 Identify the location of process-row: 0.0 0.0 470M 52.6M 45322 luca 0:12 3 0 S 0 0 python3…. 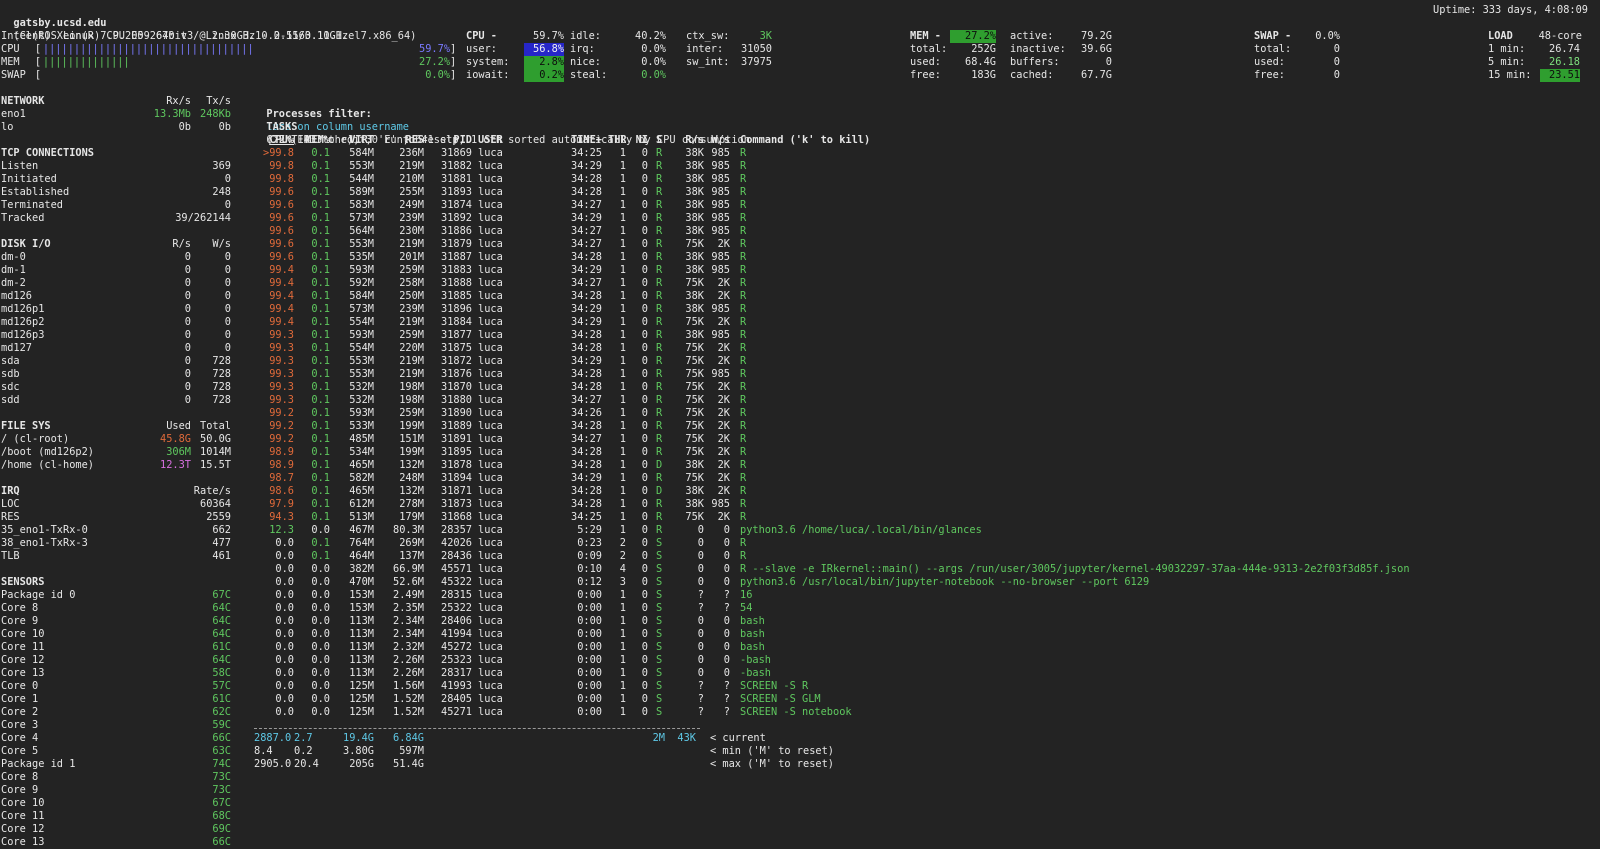
(924, 582).